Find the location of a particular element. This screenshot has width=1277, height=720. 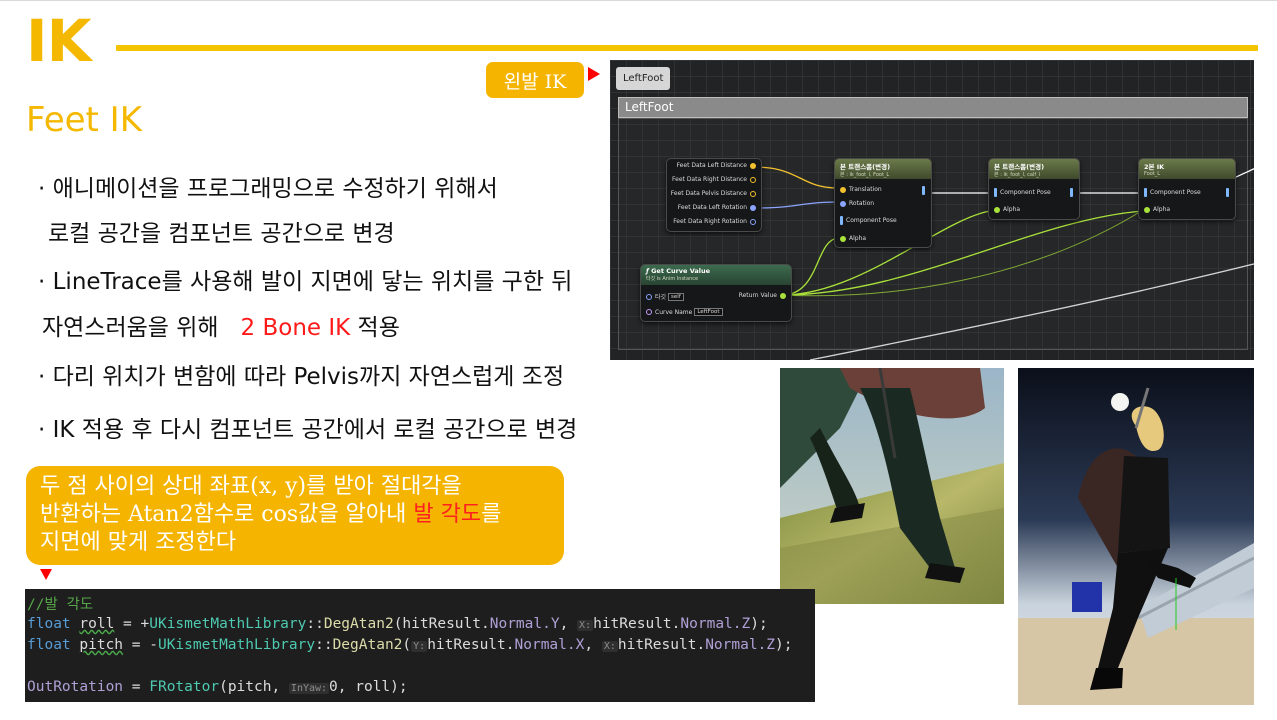

node2-title: 본 트랜스폼(변경) is located at coordinates (1019, 167).